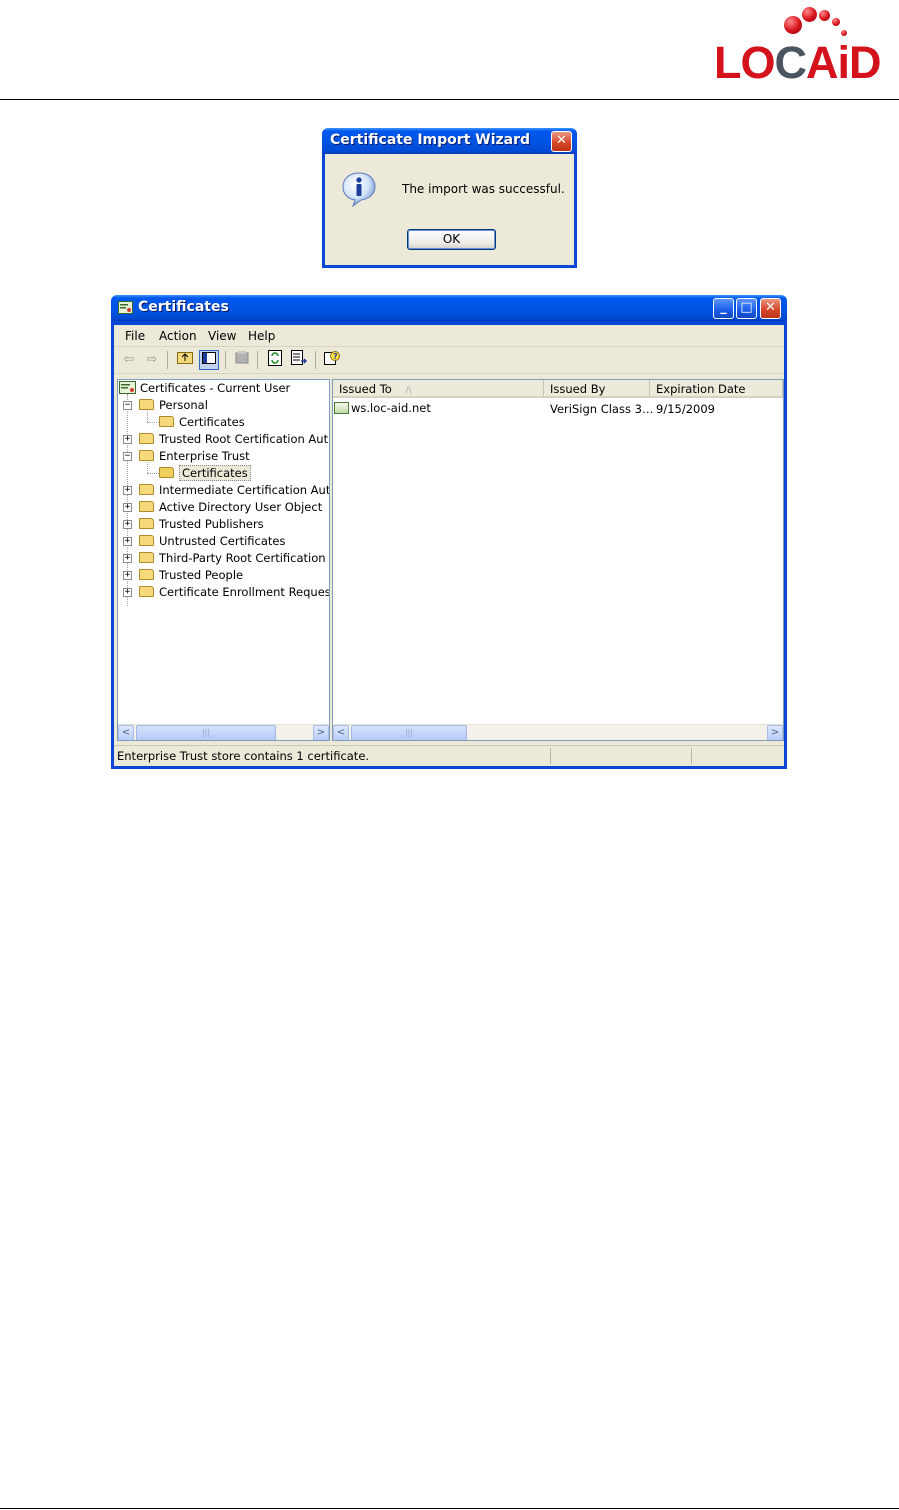 Image resolution: width=899 pixels, height=1510 pixels. I want to click on menu-help: Help, so click(261, 336).